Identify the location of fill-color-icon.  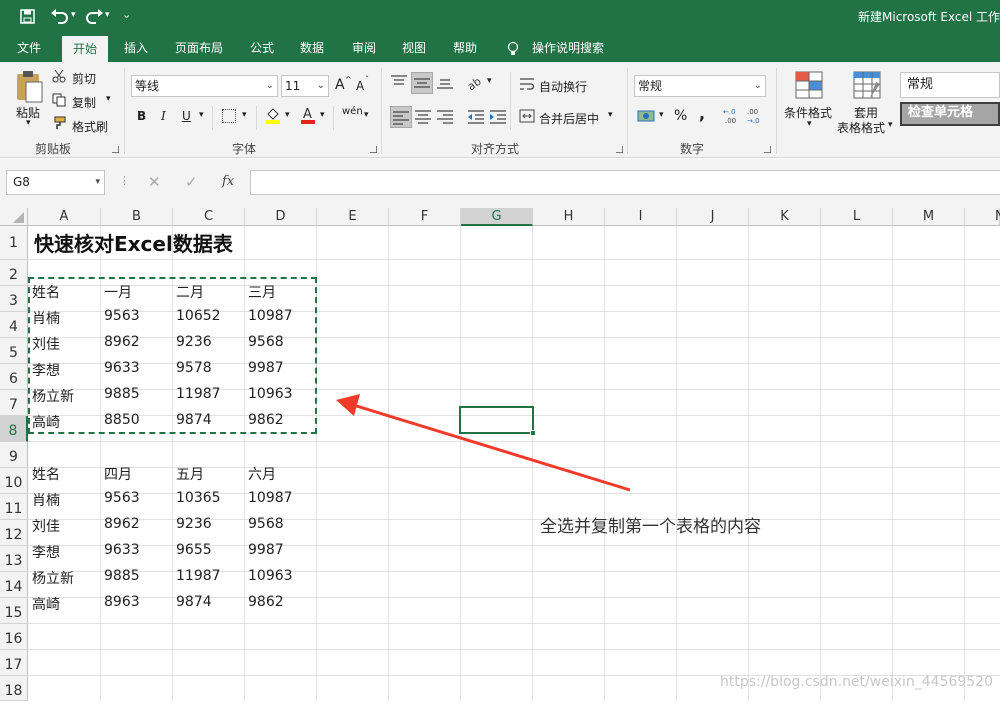
(273, 115).